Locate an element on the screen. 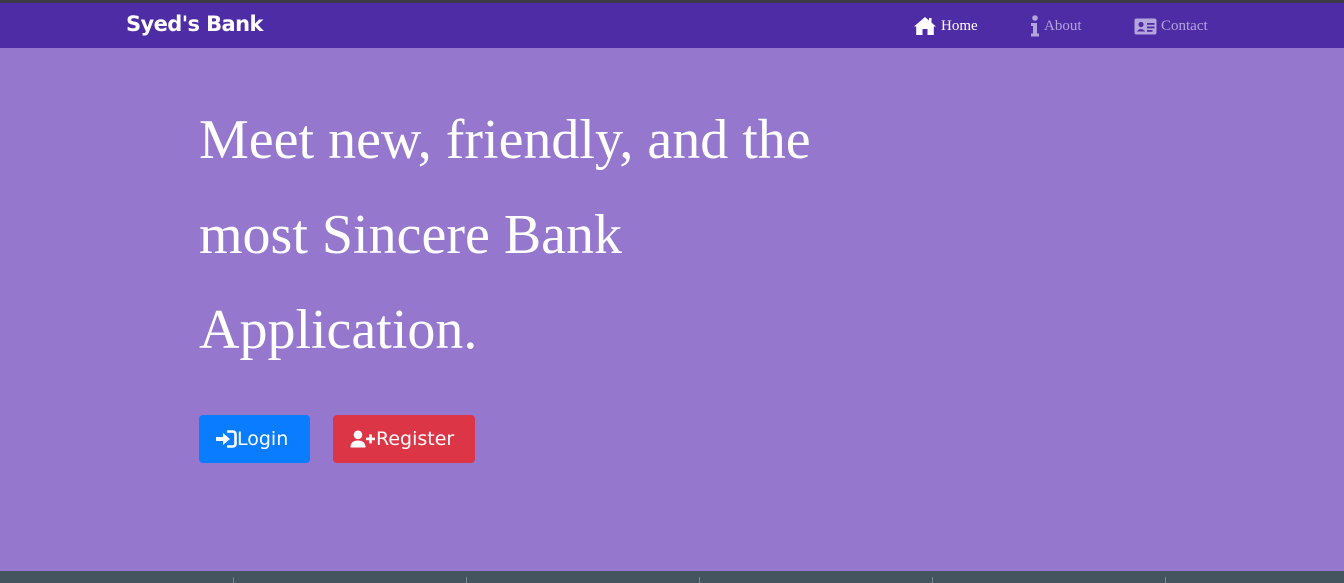  brand-logo: Syed's Bank is located at coordinates (194, 24).